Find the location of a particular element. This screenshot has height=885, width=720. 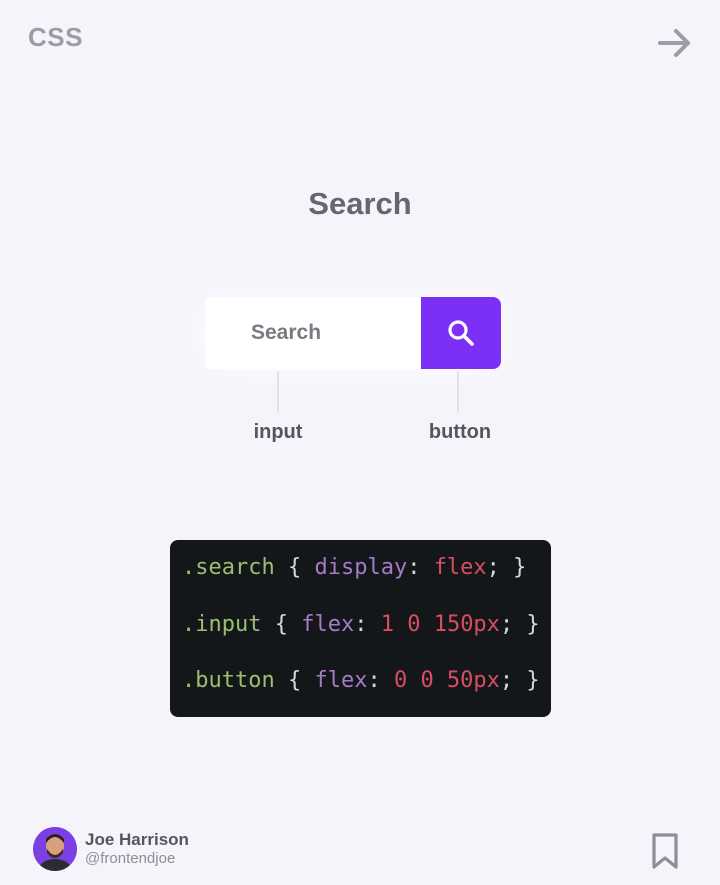

topic-tag: CSS is located at coordinates (55, 37).